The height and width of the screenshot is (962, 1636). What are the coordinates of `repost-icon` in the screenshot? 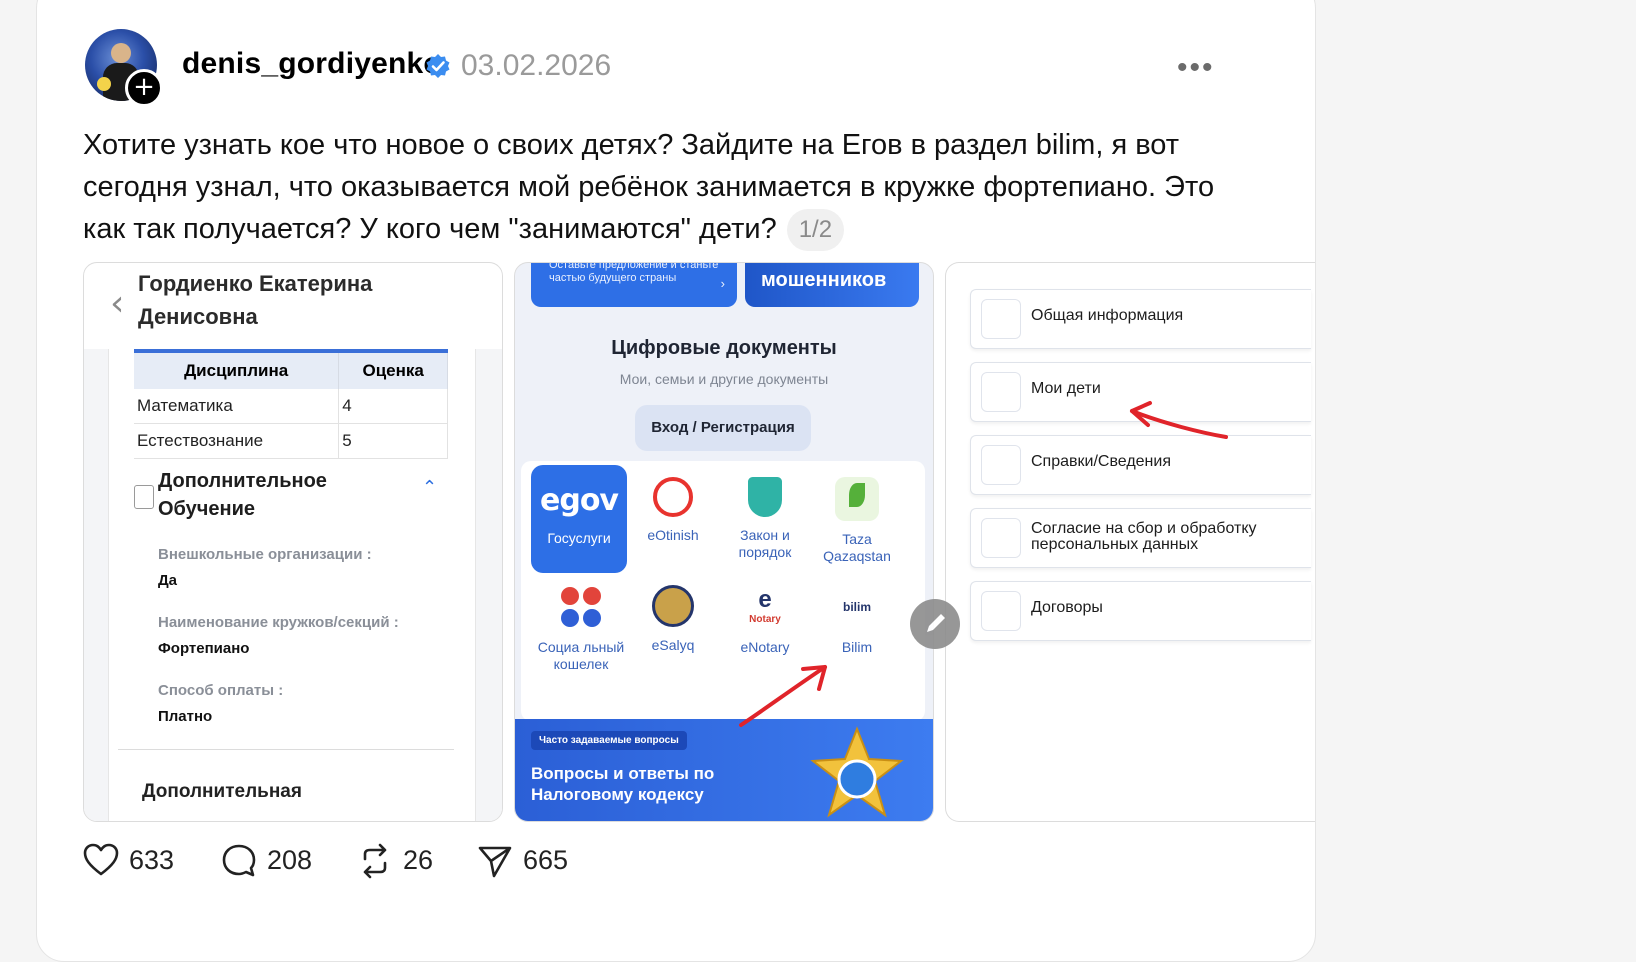 It's located at (375, 861).